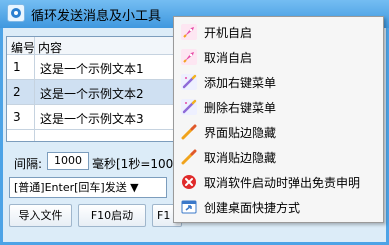  I want to click on app-icon, so click(16, 13).